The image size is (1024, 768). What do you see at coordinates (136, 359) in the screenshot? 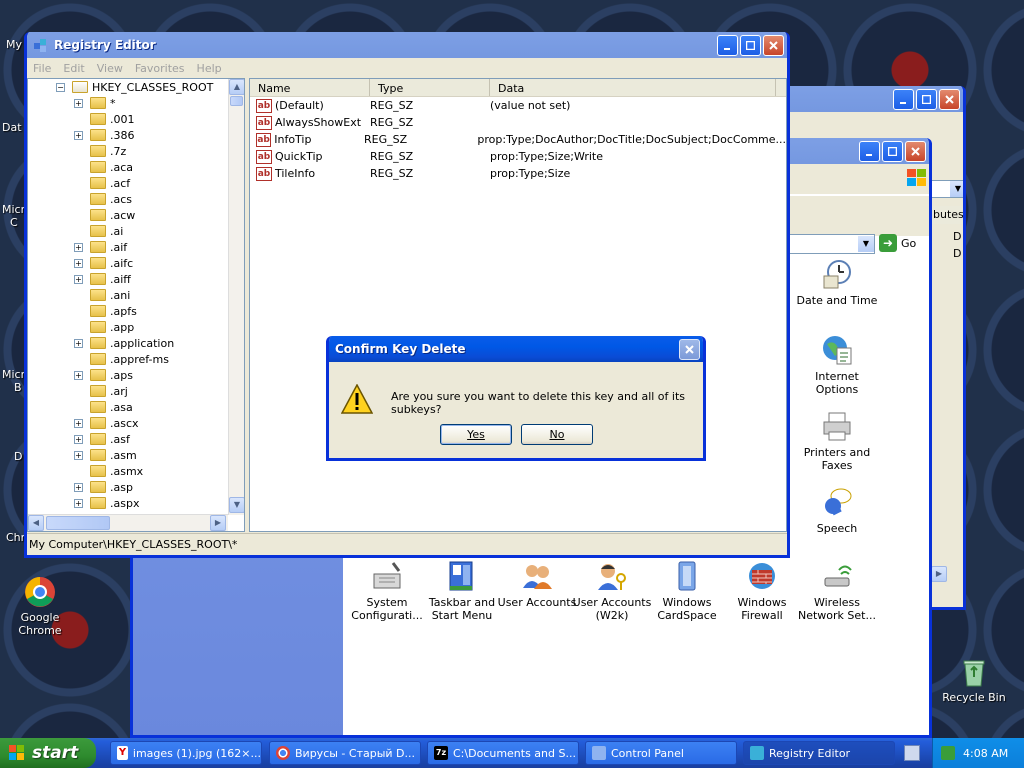
I see `tree-key: +.appref-ms` at bounding box center [136, 359].